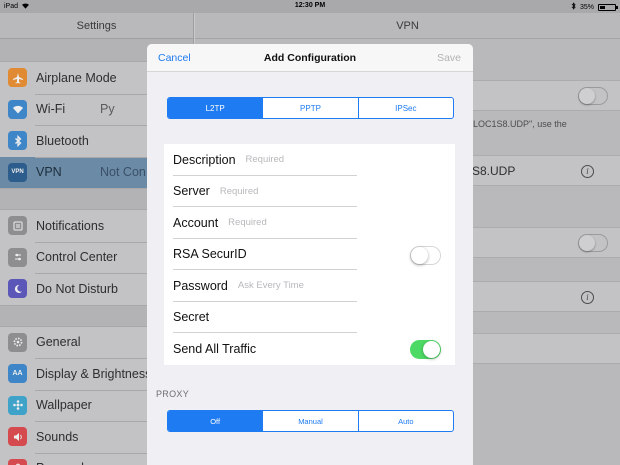 The height and width of the screenshot is (465, 620). I want to click on status-time: 12:30 PM, so click(310, 5).